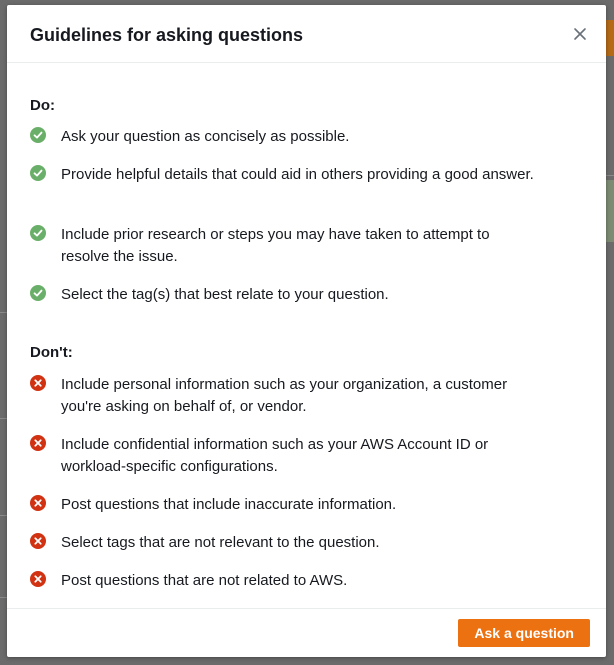 The image size is (614, 665). Describe the element at coordinates (42, 105) in the screenshot. I see `do-heading: Do:` at that location.